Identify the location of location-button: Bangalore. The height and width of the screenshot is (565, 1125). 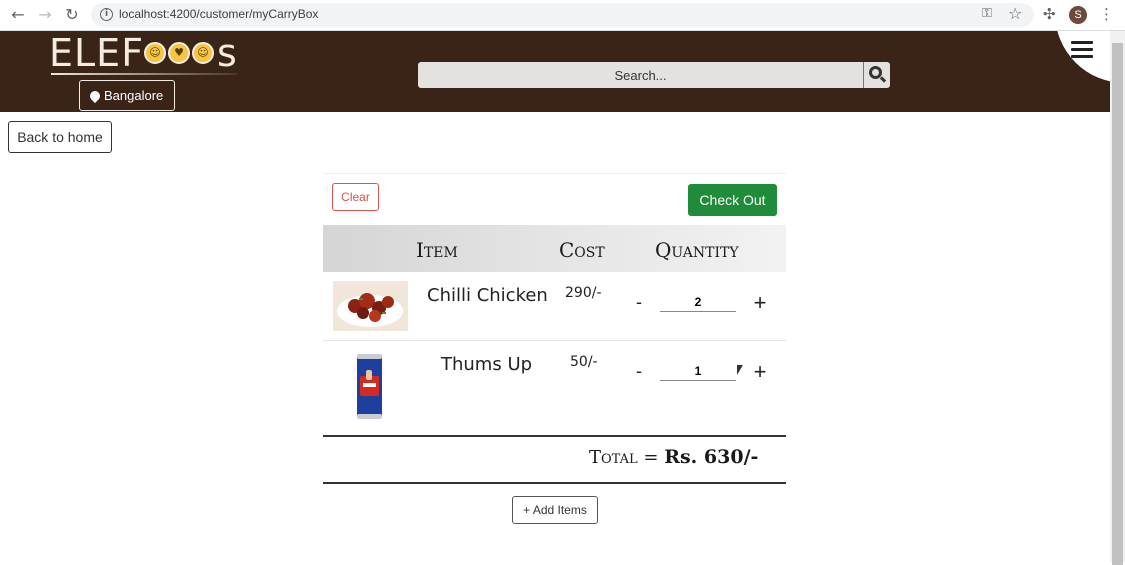
(127, 95).